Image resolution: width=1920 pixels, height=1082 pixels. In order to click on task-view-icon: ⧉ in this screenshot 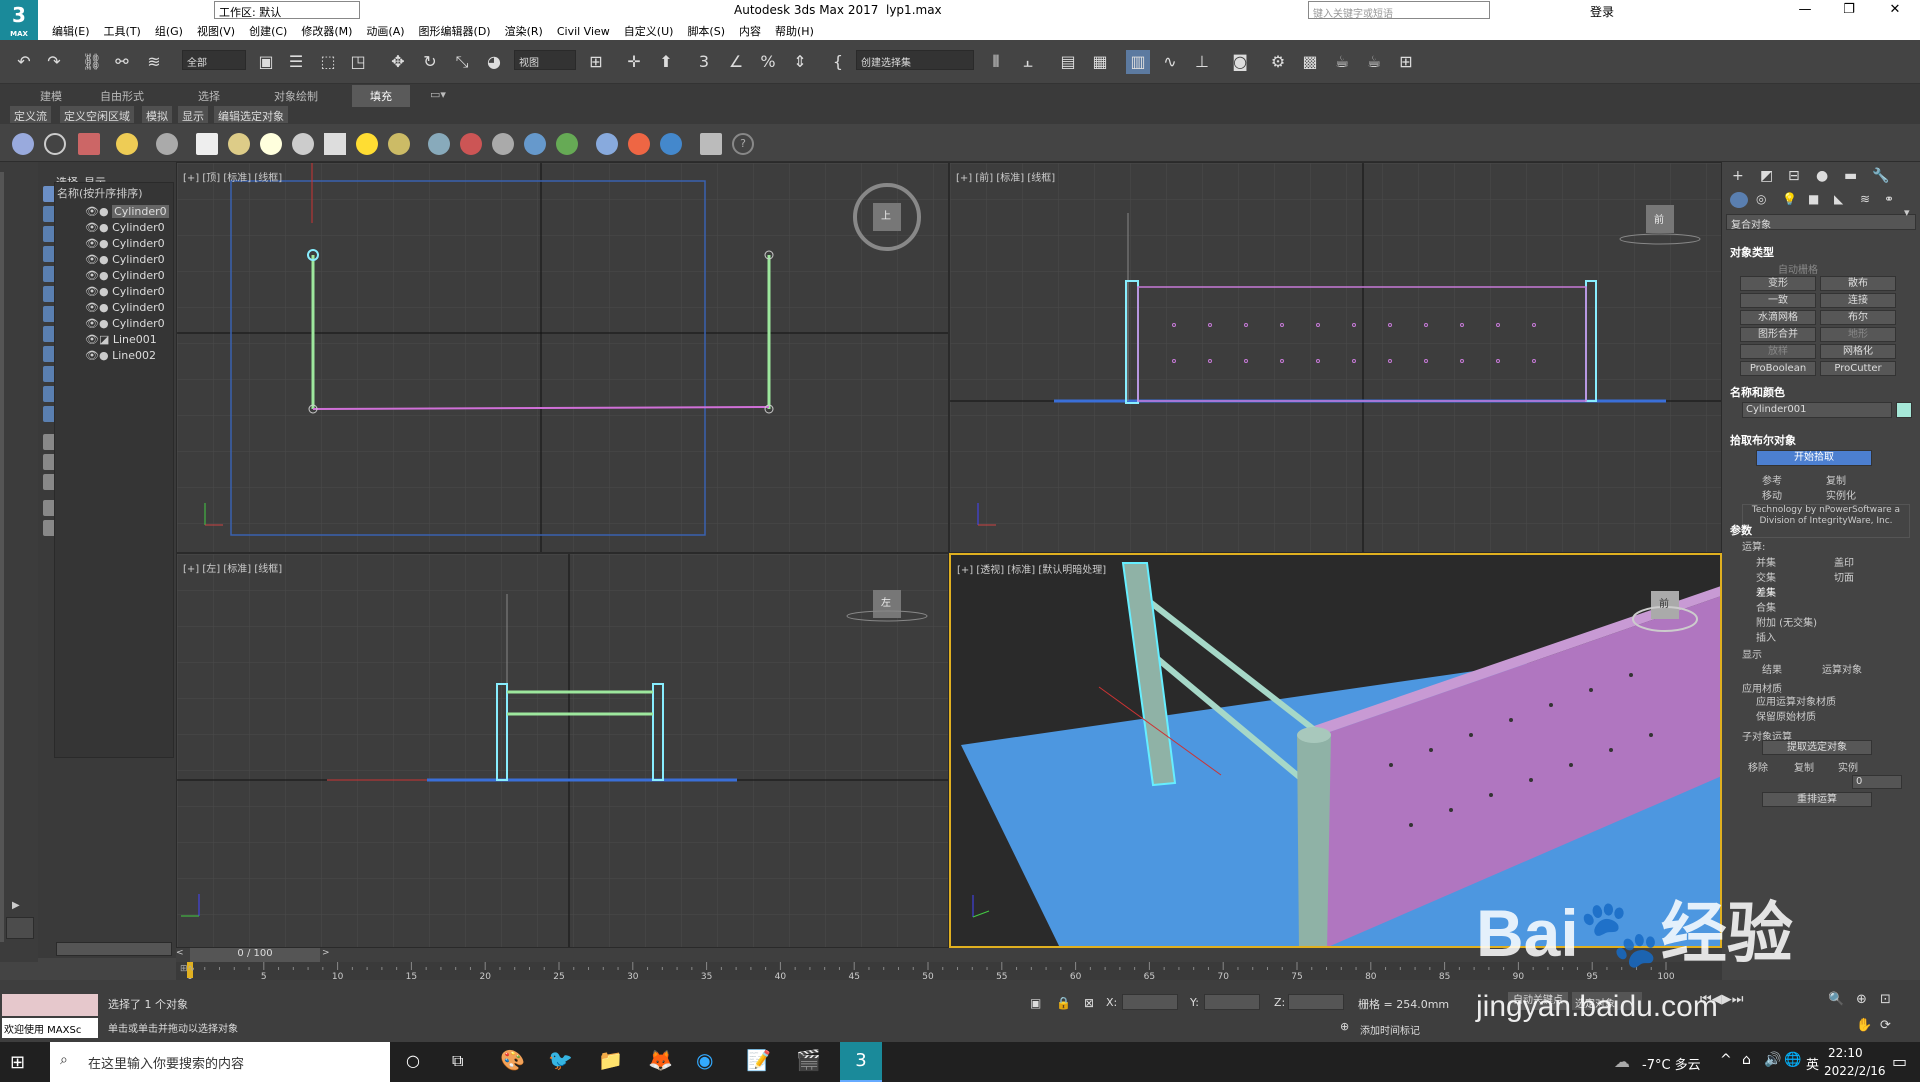, I will do `click(457, 1061)`.